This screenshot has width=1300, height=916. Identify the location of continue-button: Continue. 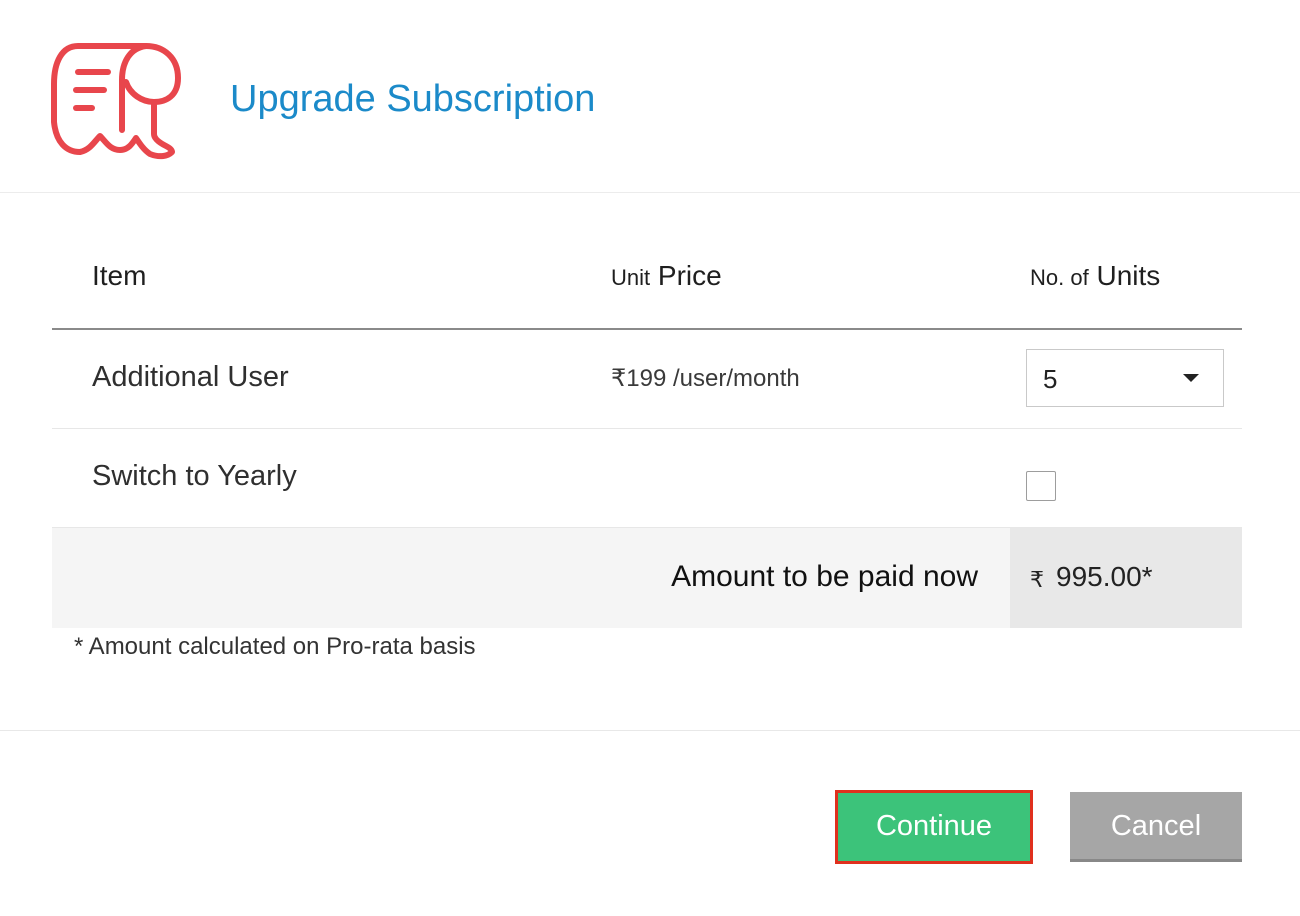
(934, 827).